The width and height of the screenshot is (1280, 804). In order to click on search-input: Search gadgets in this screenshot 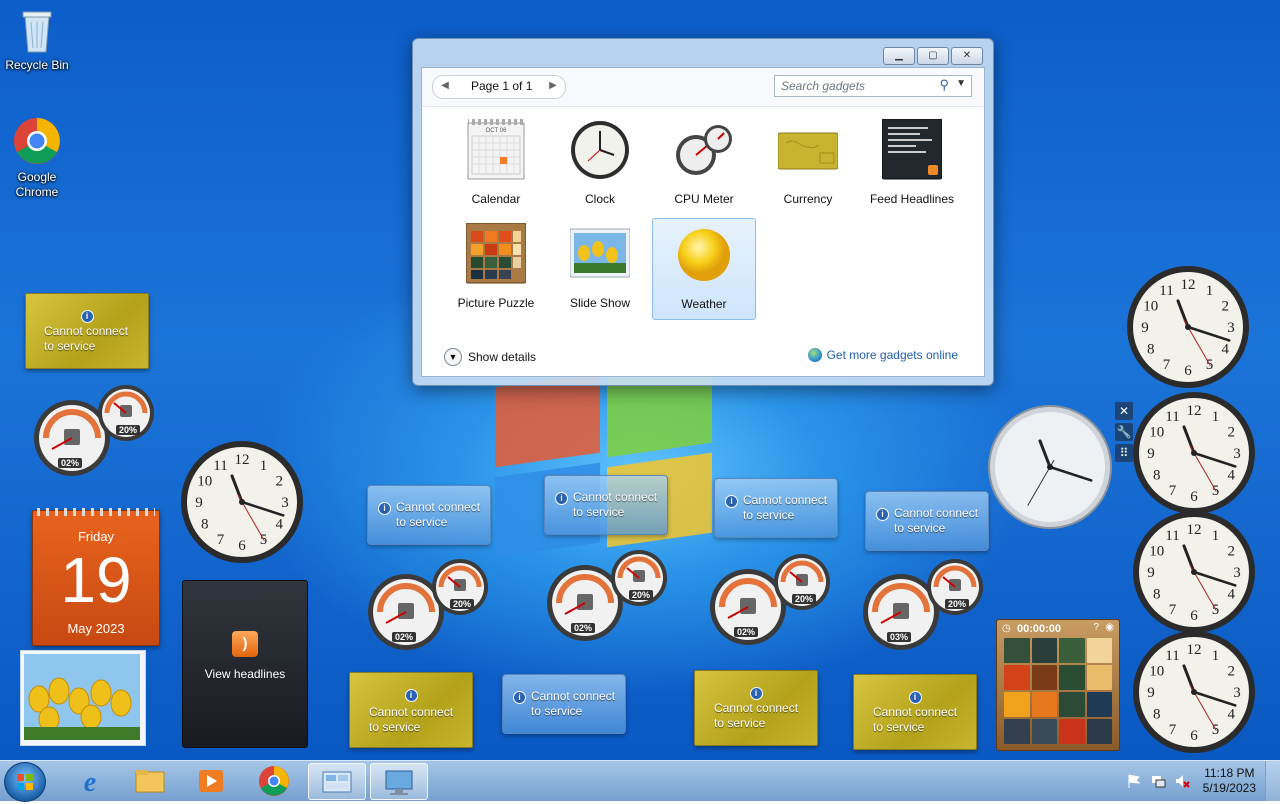, I will do `click(823, 86)`.